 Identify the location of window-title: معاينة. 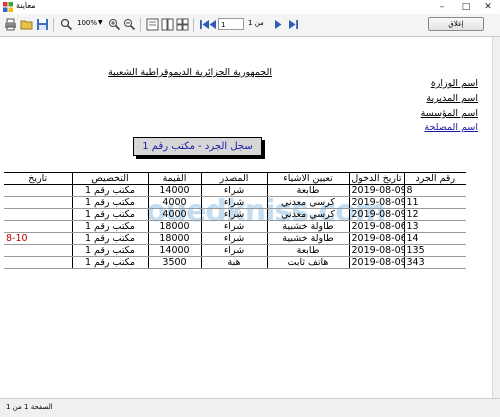
(26, 5).